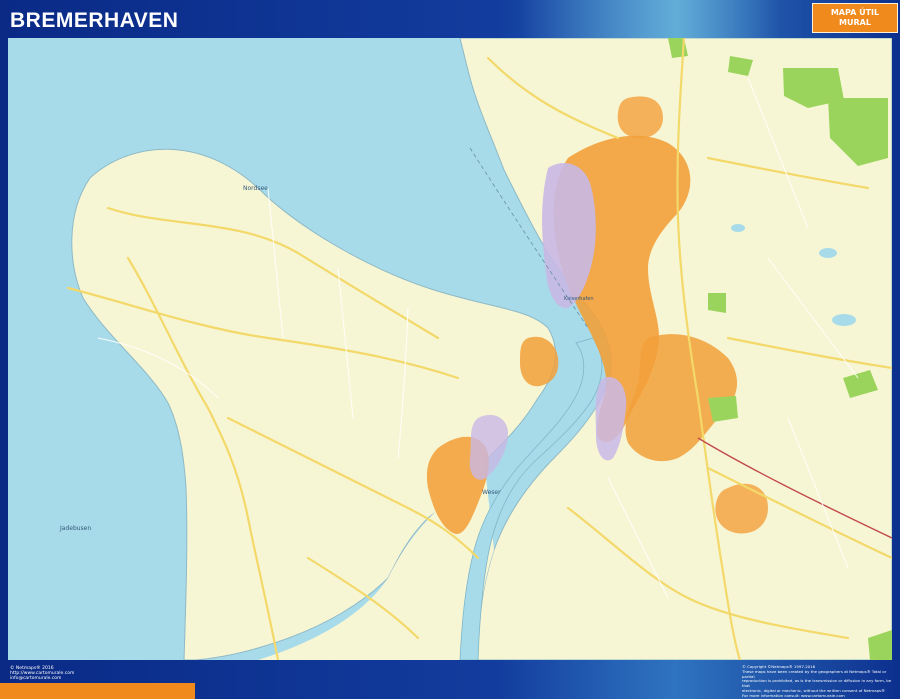 The width and height of the screenshot is (900, 699). Describe the element at coordinates (640, 117) in the screenshot. I see `urban-langen-north` at that location.